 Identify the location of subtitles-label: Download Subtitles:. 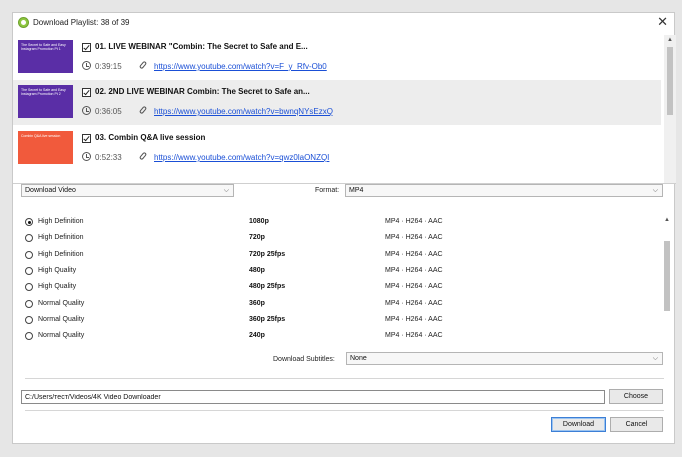
(304, 359).